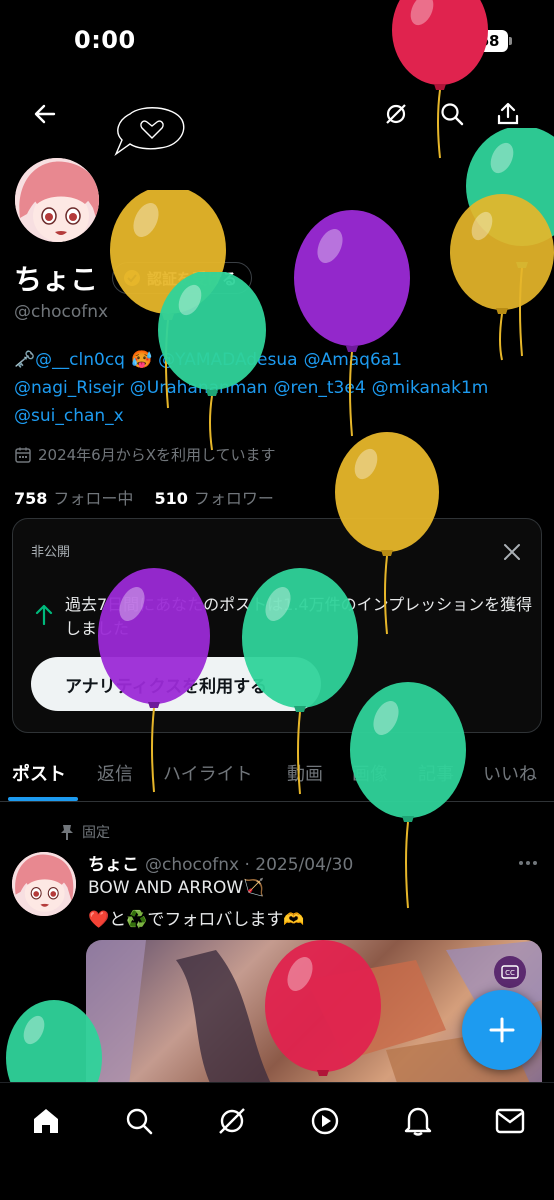 This screenshot has height=1200, width=554. I want to click on pin-icon, so click(67, 832).